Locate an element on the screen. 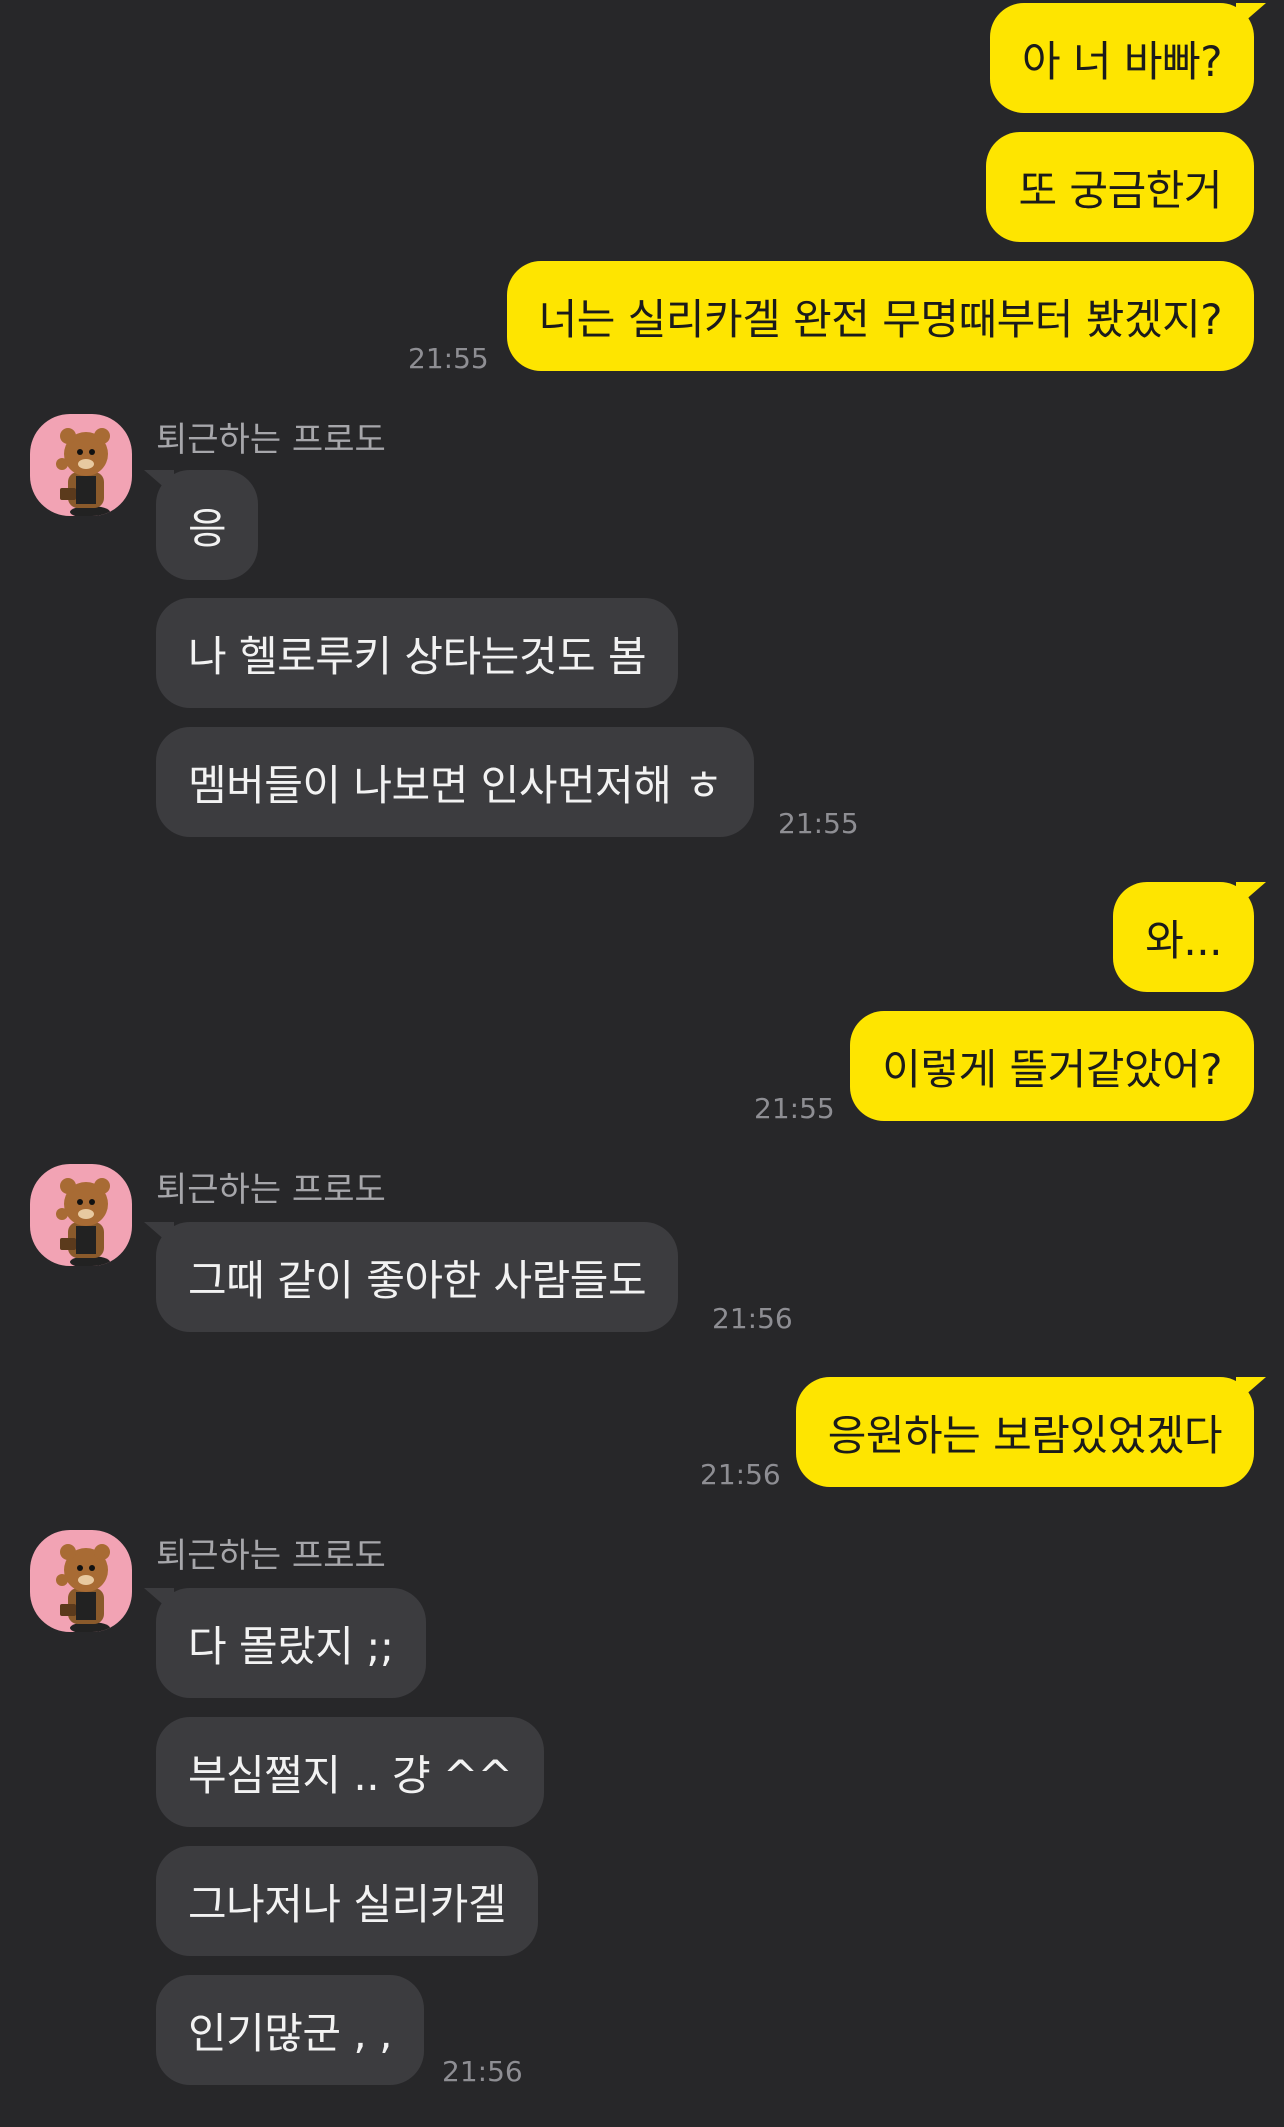 This screenshot has width=1284, height=2127. their-message-bubble: 다 몰랐지 ;; is located at coordinates (285, 1643).